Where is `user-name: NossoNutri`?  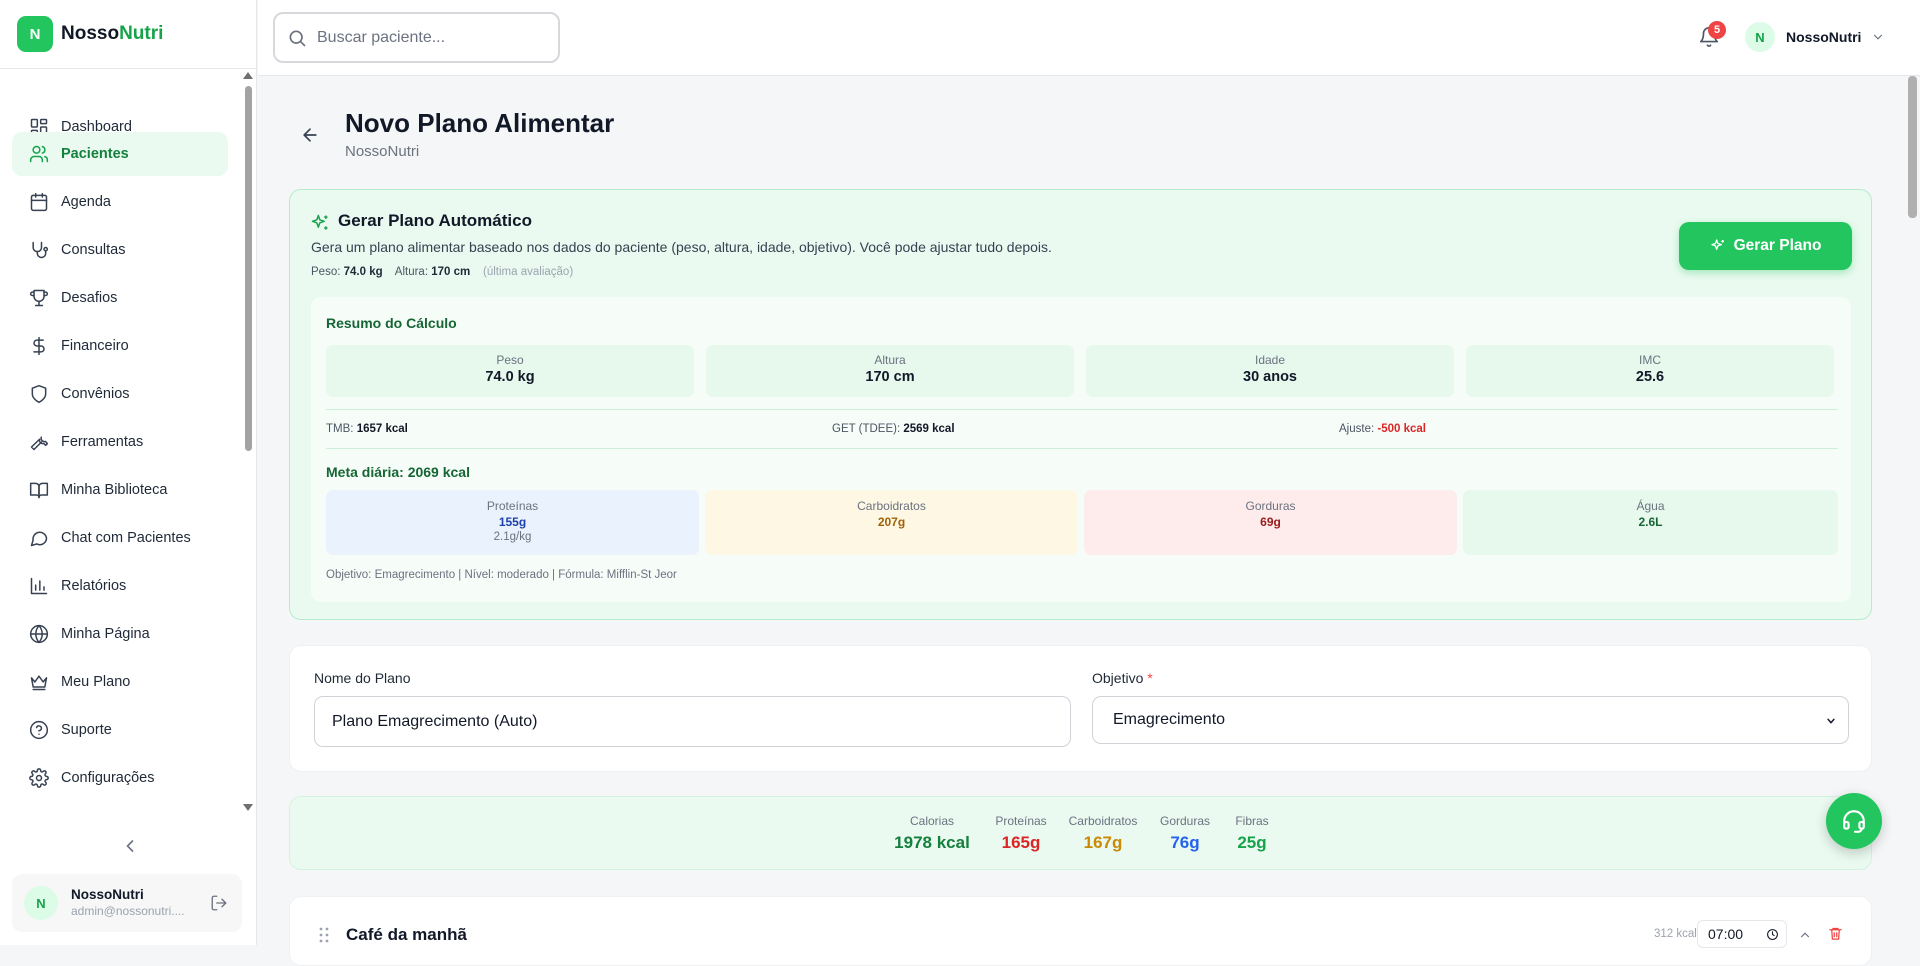
user-name: NossoNutri is located at coordinates (1824, 37).